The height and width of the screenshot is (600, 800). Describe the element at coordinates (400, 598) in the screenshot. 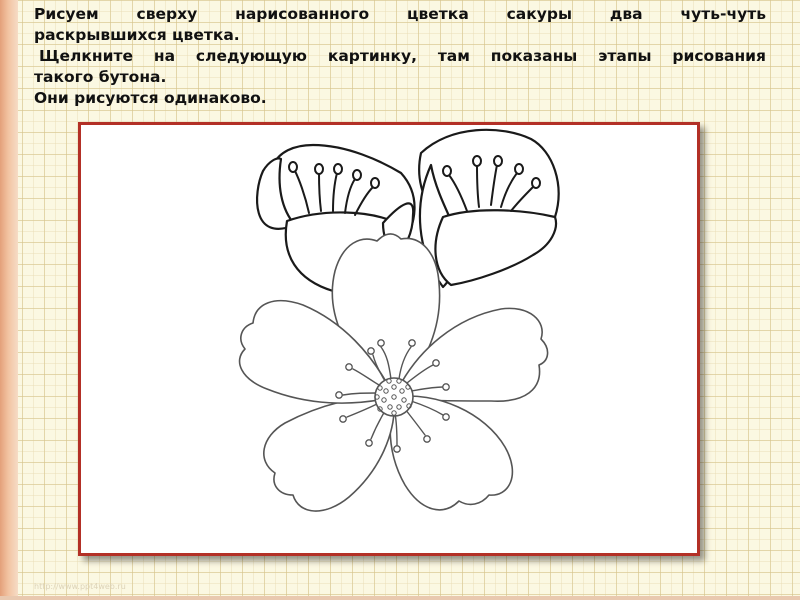

I see `page-bottom-strip` at that location.